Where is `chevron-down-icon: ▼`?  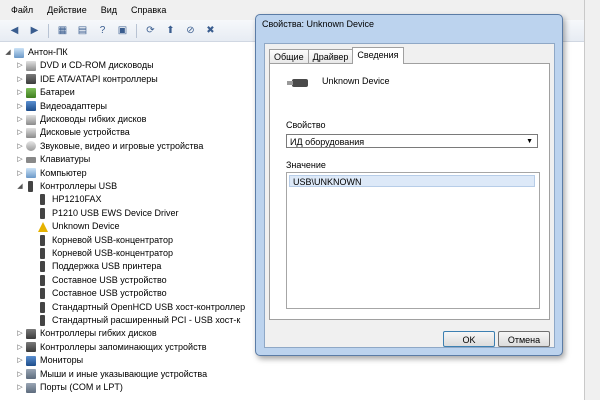 chevron-down-icon: ▼ is located at coordinates (529, 142).